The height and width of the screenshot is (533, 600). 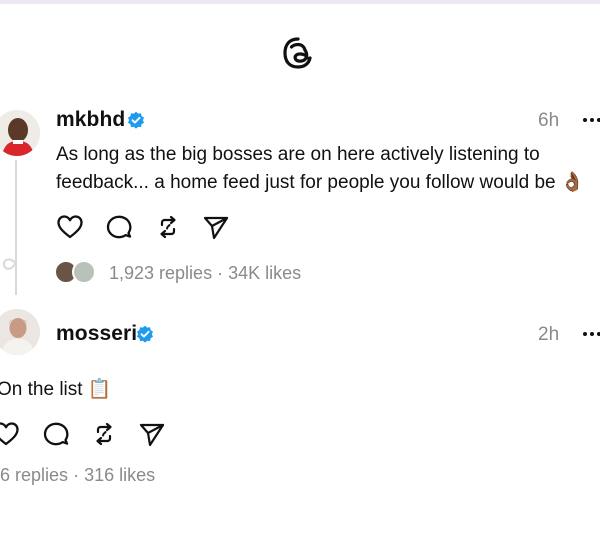 What do you see at coordinates (549, 120) in the screenshot?
I see `post-time: 6h` at bounding box center [549, 120].